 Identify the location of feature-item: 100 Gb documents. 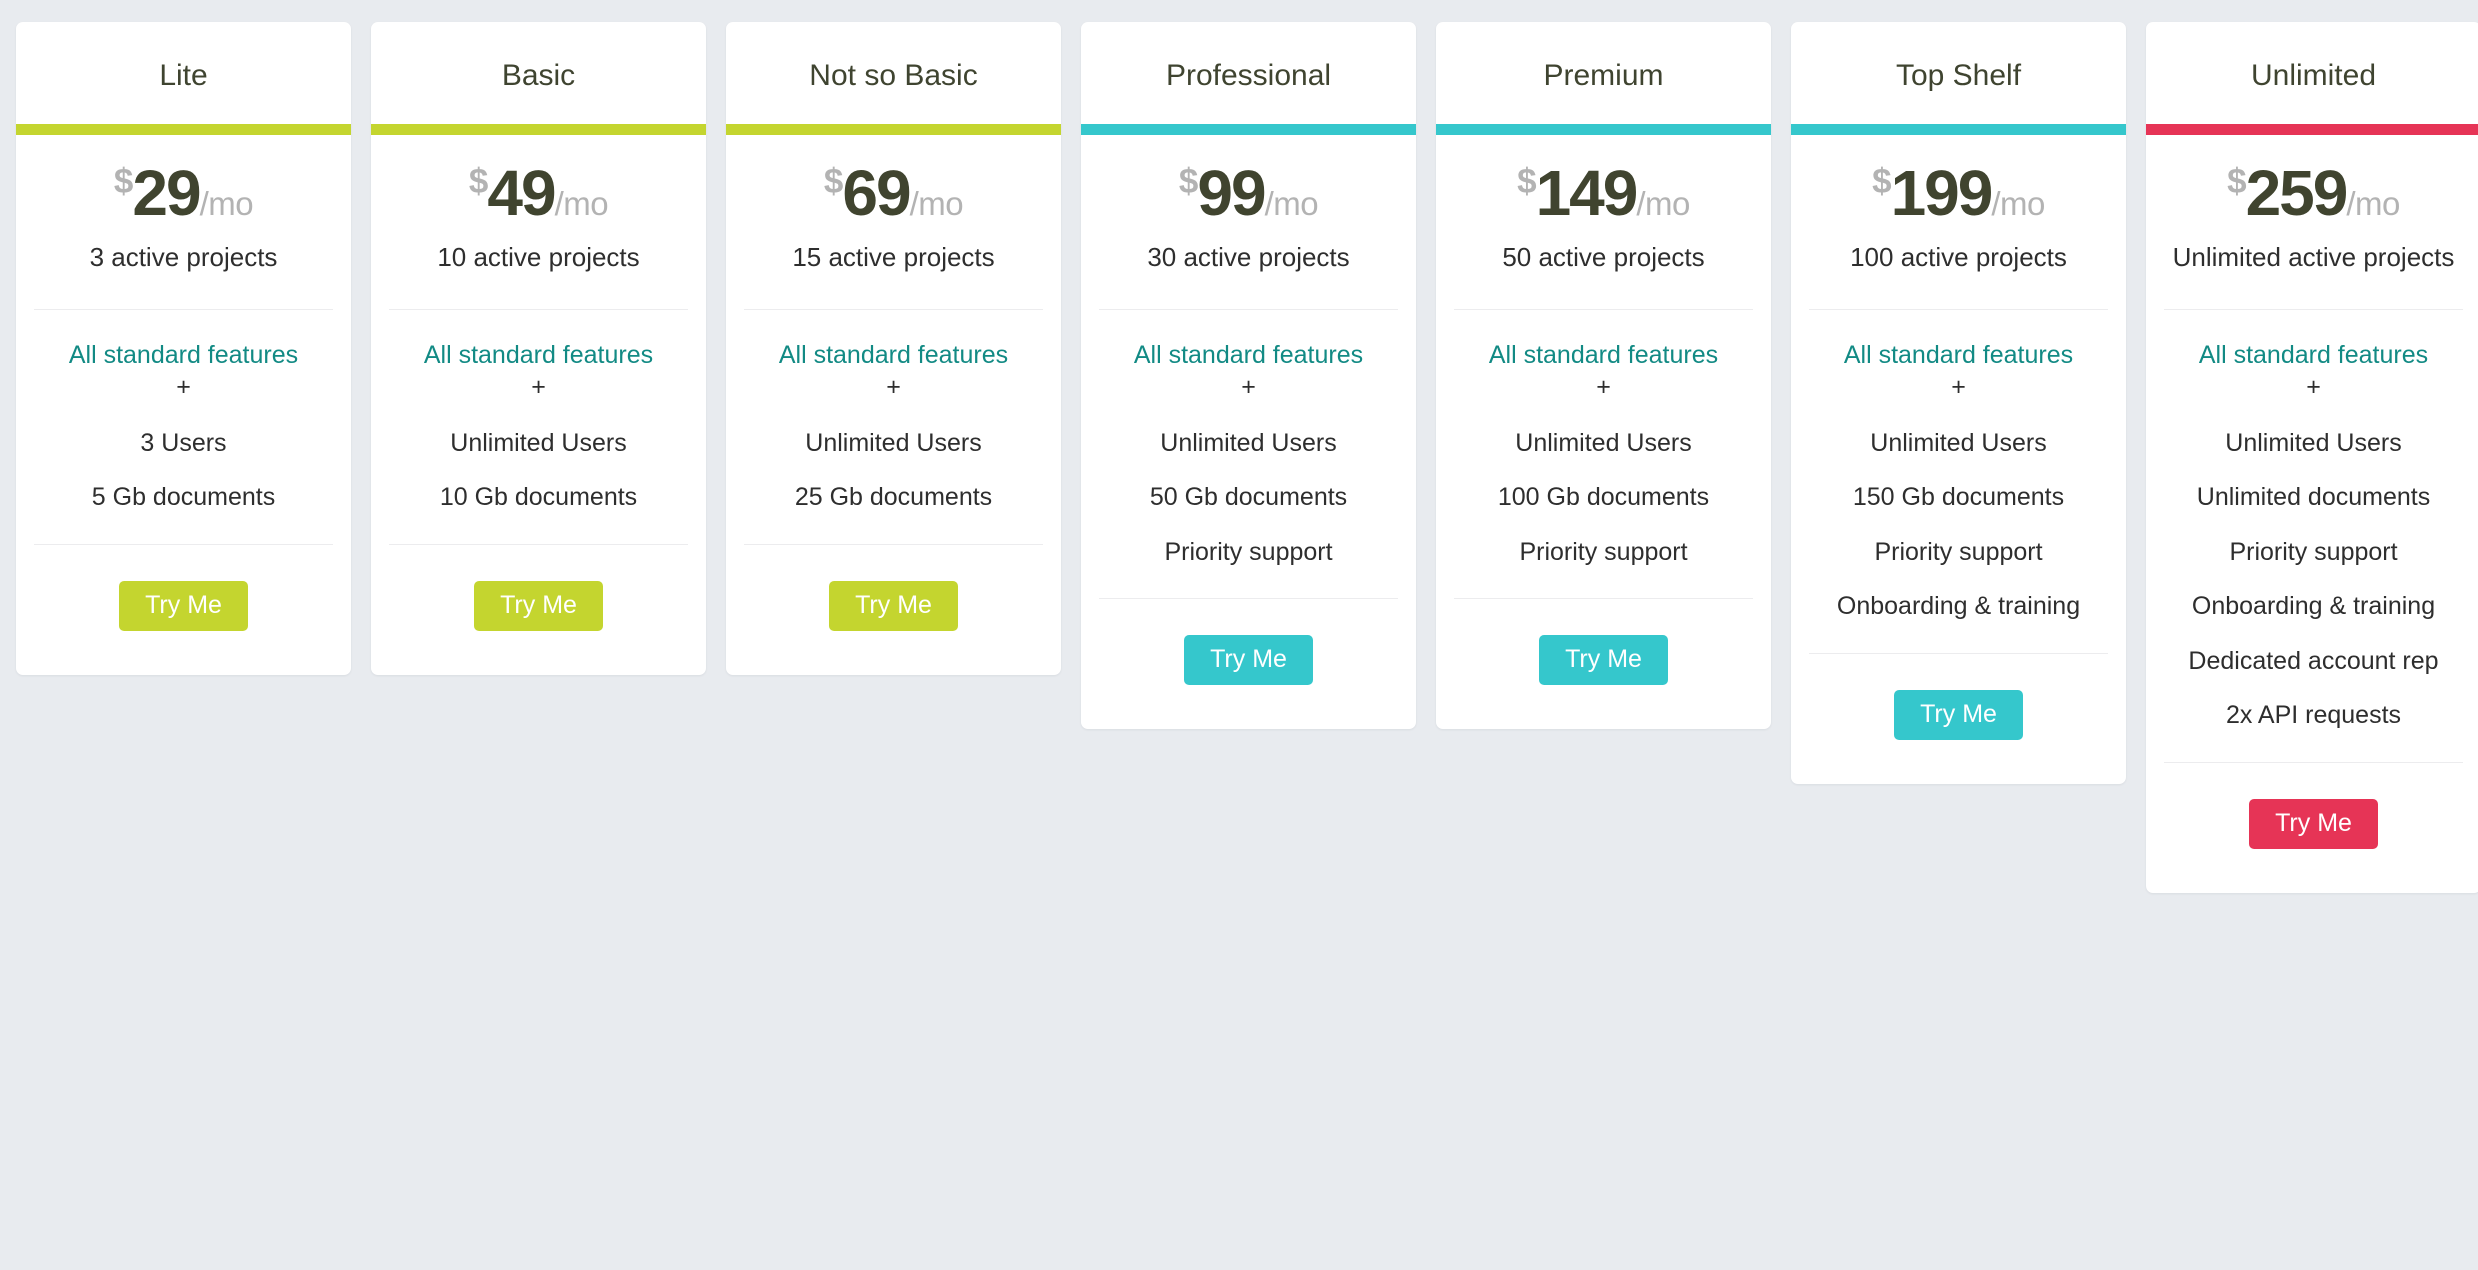
(1603, 497).